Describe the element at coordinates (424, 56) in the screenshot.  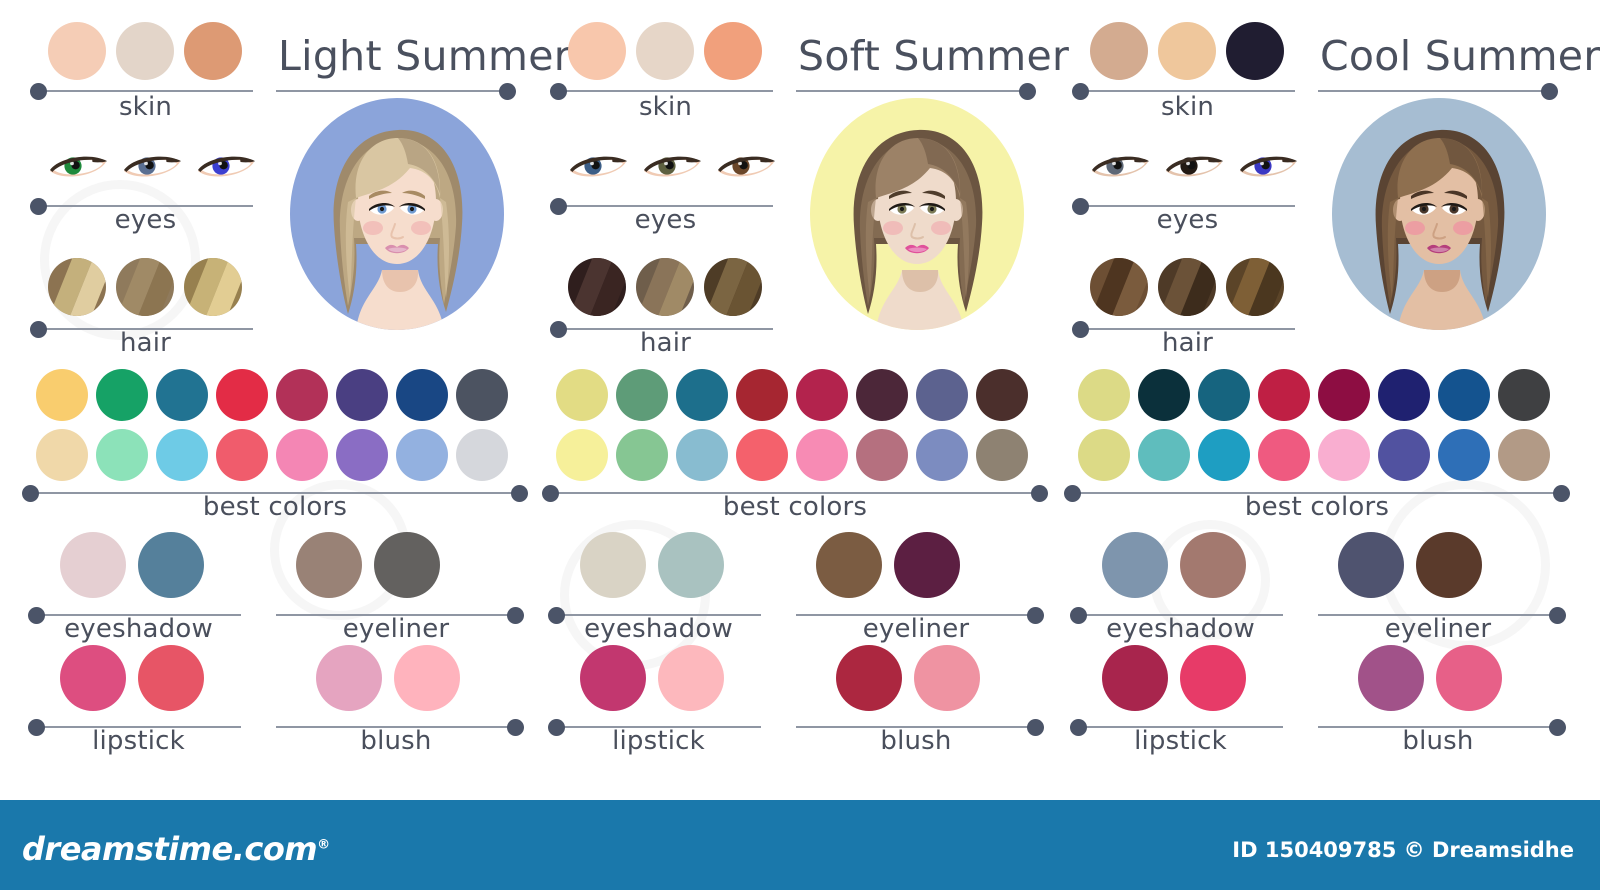
I see `season-title-light-summer: Light Summer` at that location.